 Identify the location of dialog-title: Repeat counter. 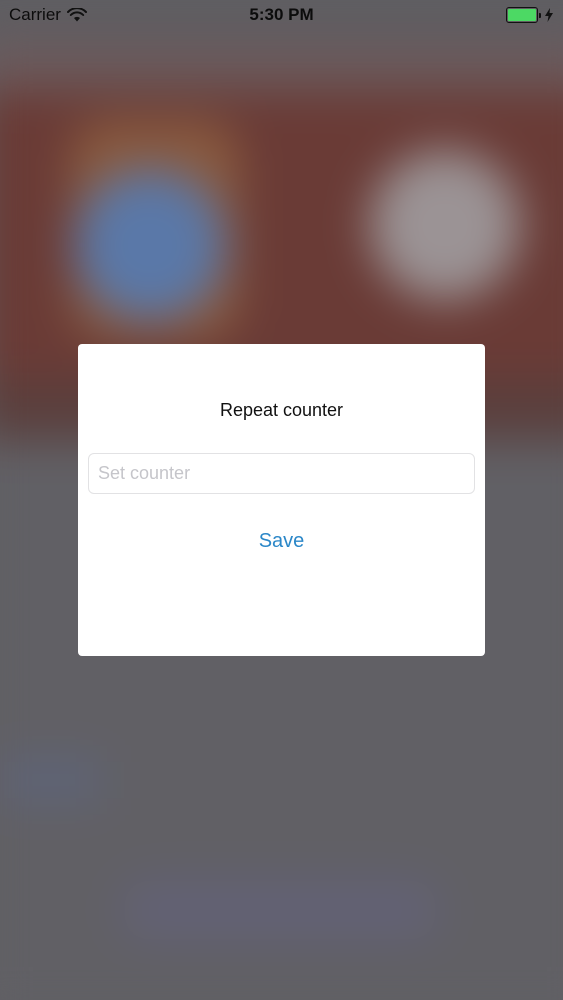
(281, 410).